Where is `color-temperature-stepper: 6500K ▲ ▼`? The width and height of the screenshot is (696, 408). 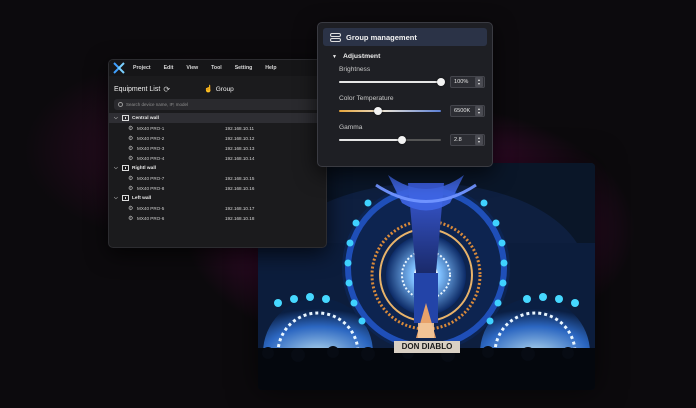
color-temperature-stepper: 6500K ▲ ▼ is located at coordinates (467, 111).